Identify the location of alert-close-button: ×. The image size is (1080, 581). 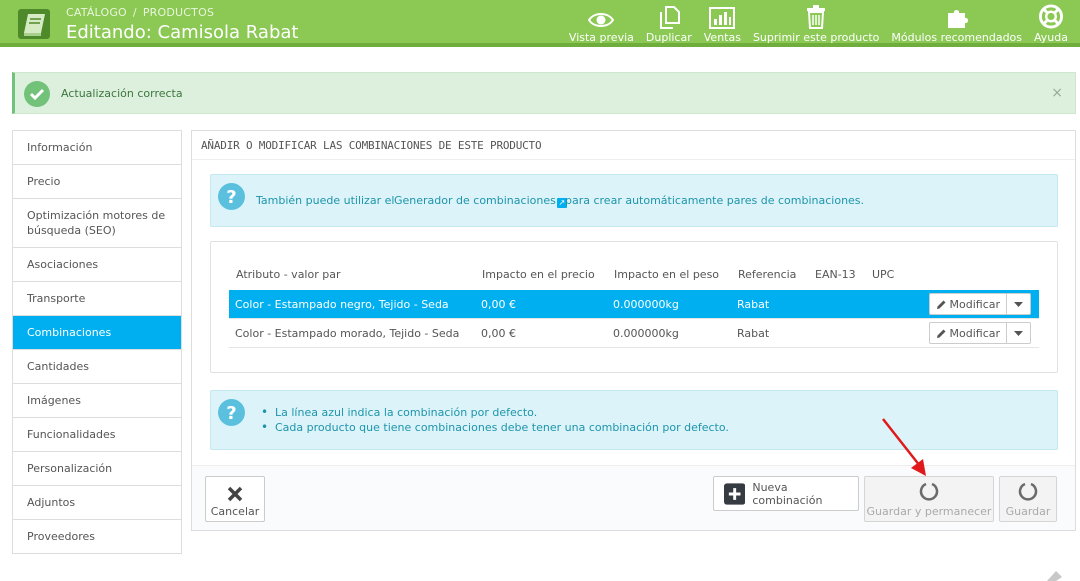
(1057, 93).